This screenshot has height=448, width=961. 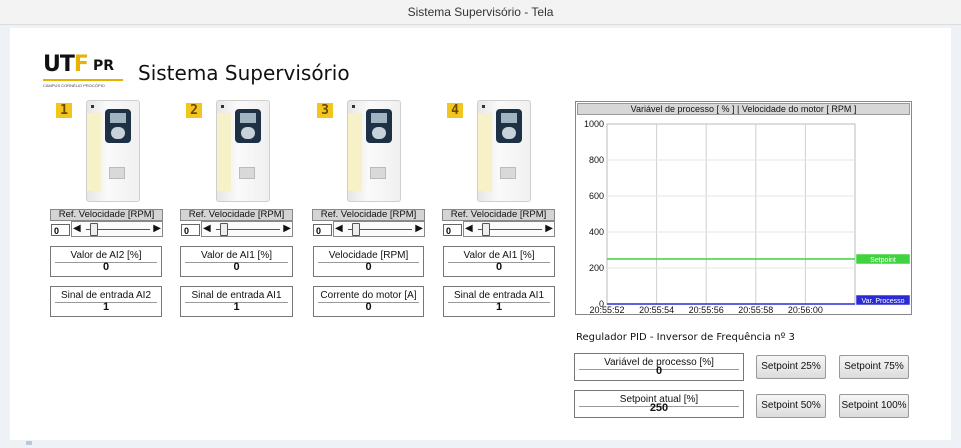 I want to click on taskbar-corner, so click(x=29, y=443).